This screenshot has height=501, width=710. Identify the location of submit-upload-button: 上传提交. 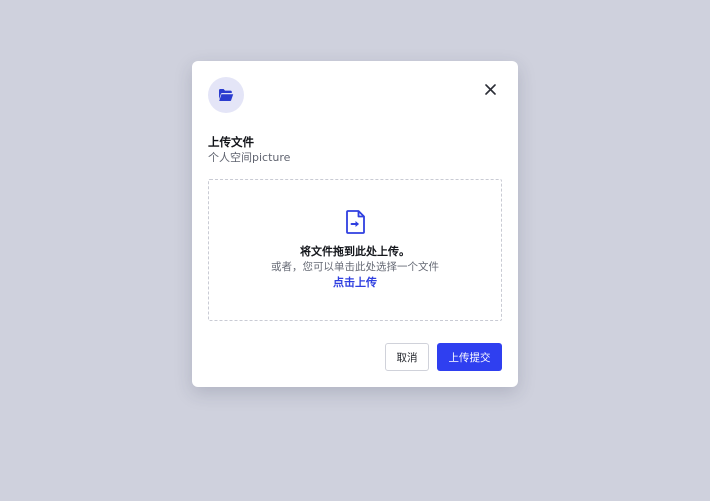
(469, 357).